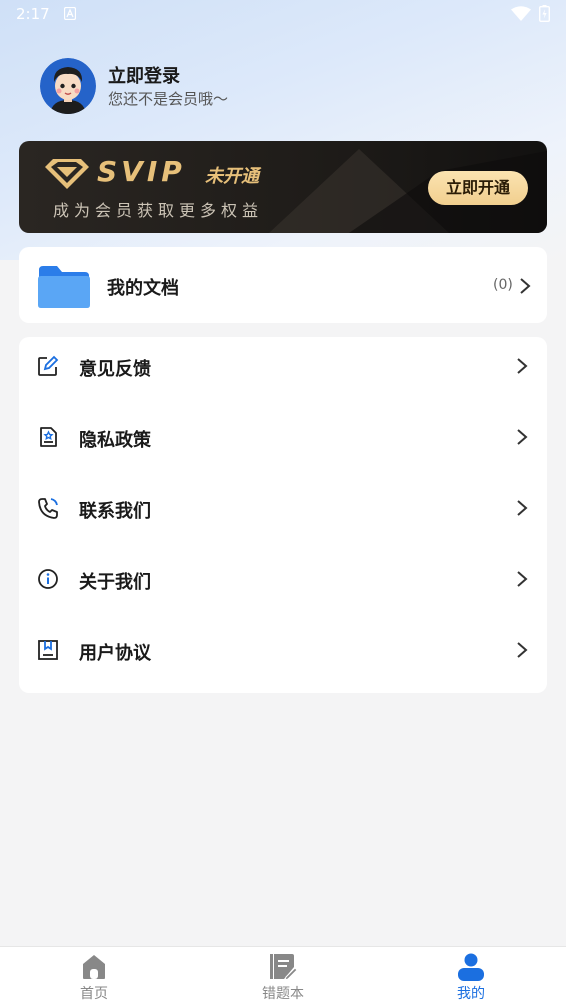 This screenshot has width=566, height=1006. I want to click on tab-home: 首页, so click(94, 976).